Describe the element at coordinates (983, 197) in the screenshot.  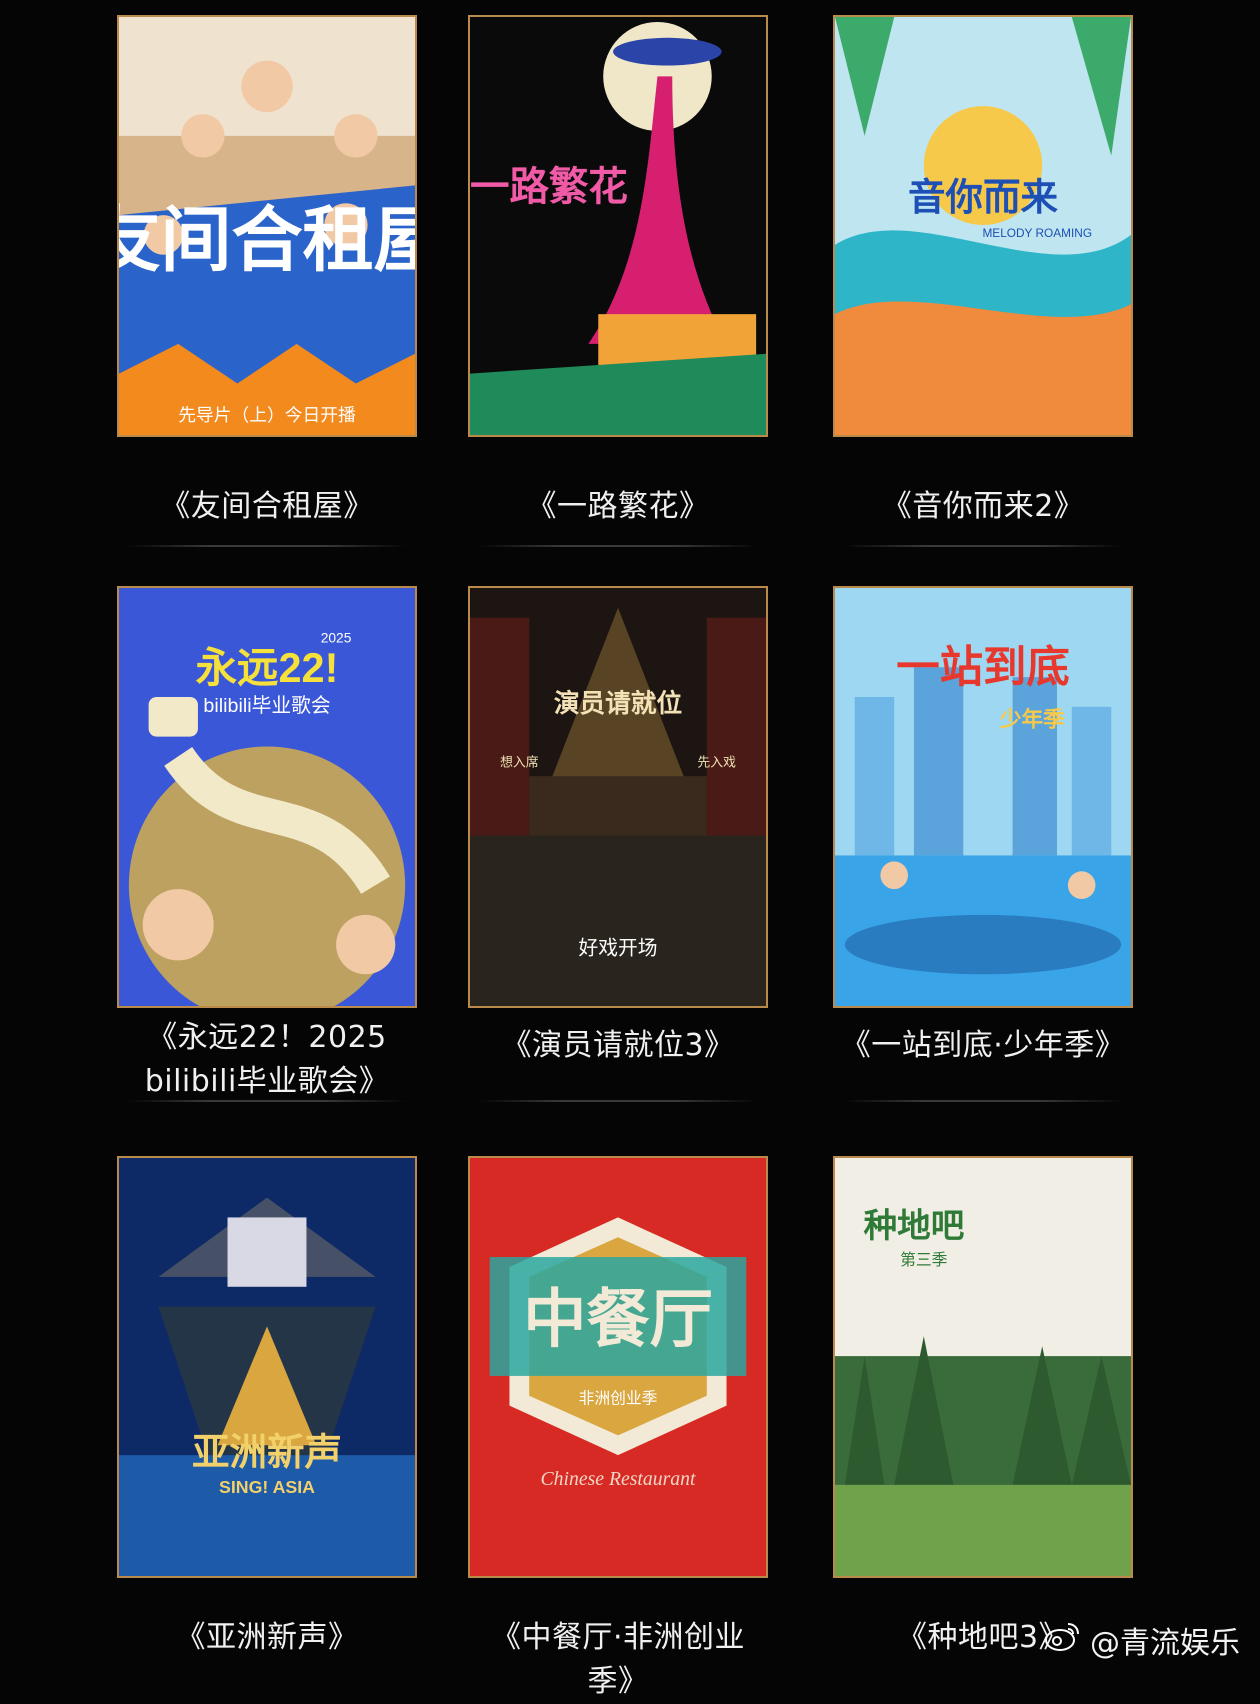
I see `poster-title: 音你而来` at that location.